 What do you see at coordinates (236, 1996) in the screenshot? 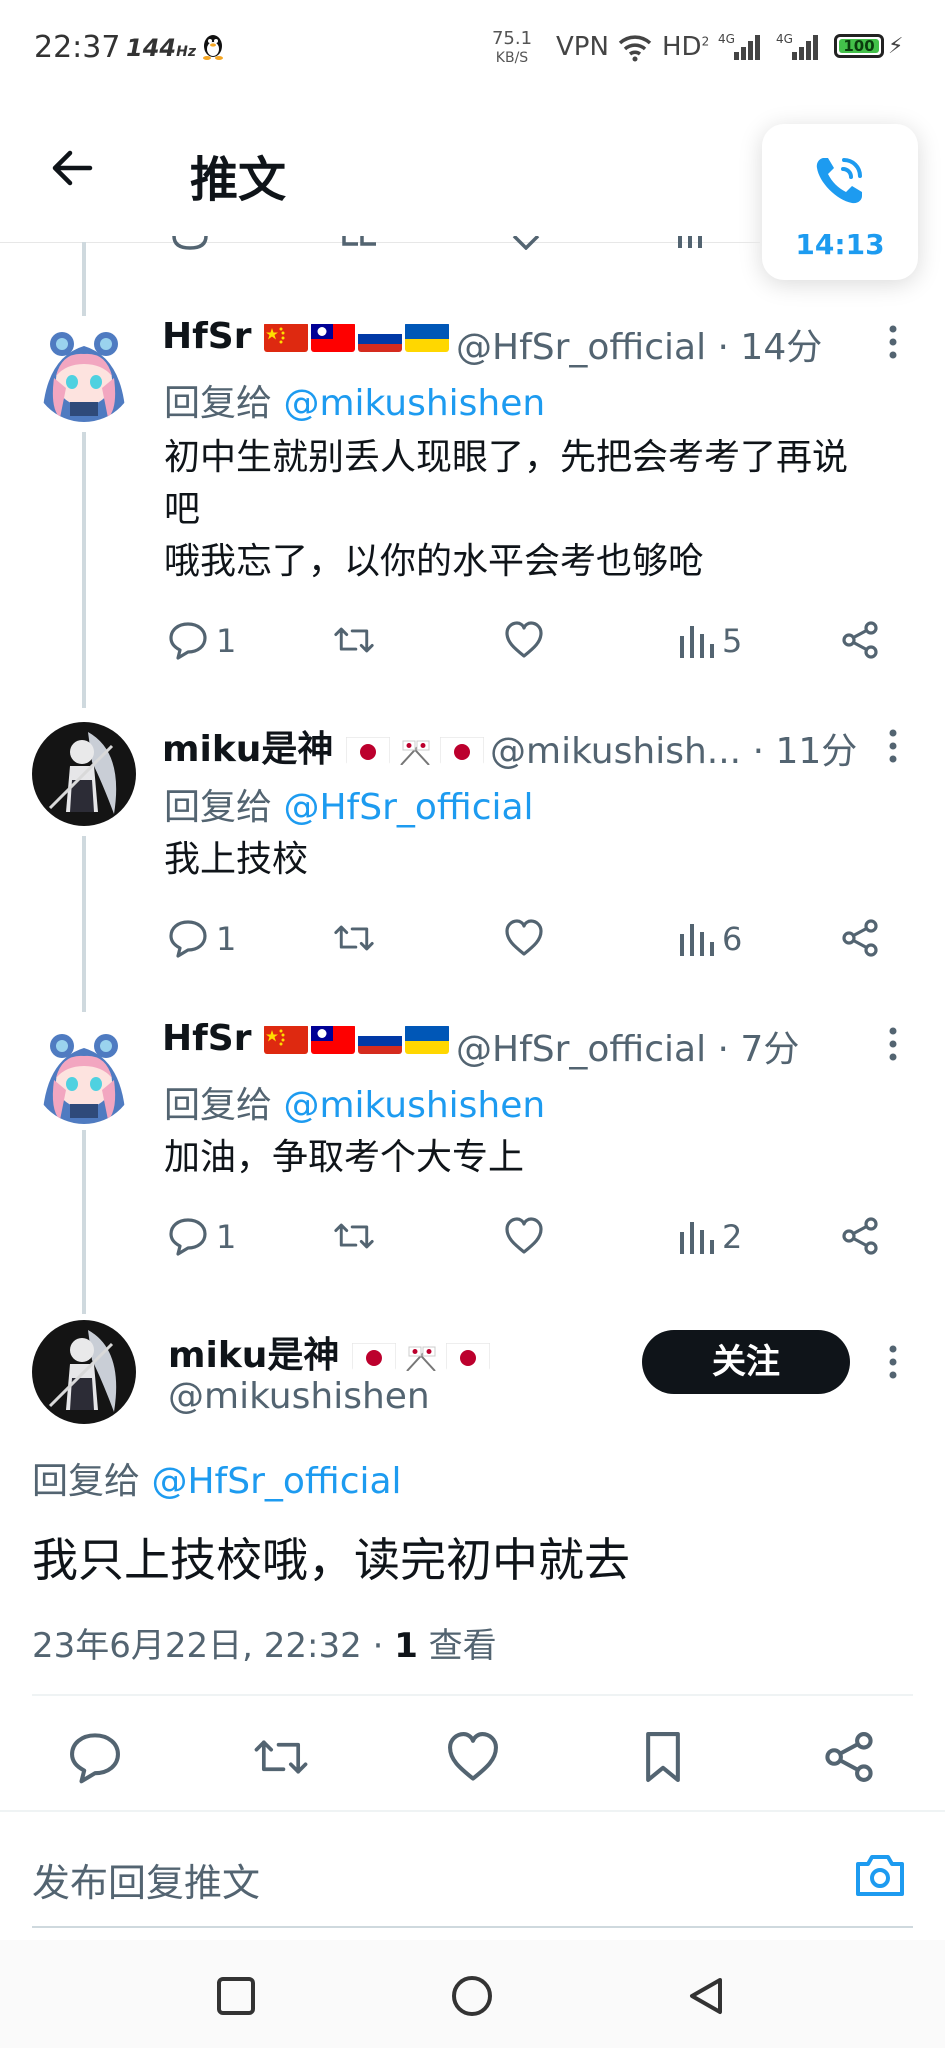
I see `recents-icon` at bounding box center [236, 1996].